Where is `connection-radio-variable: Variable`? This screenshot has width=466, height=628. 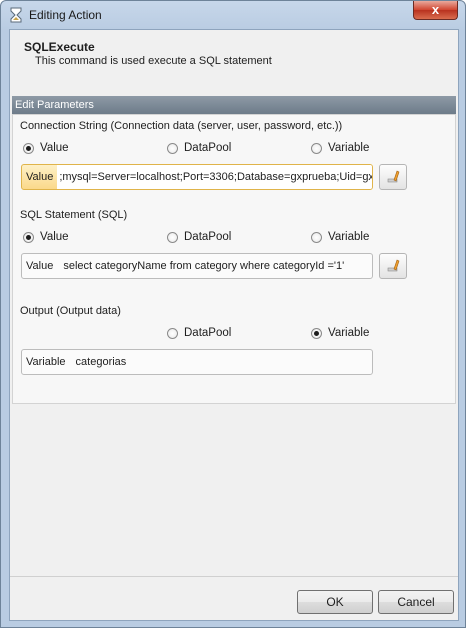 connection-radio-variable: Variable is located at coordinates (340, 148).